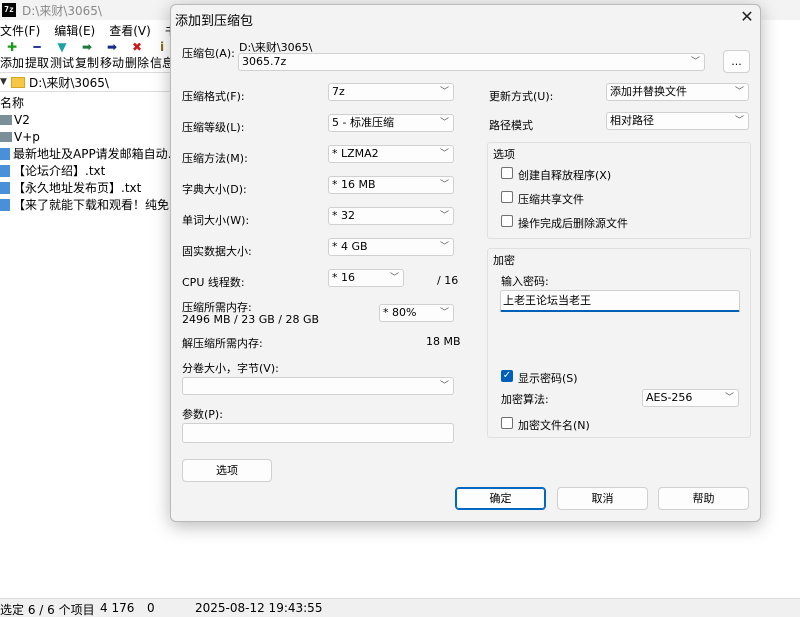 The image size is (800, 617). Describe the element at coordinates (366, 278) in the screenshot. I see `threads-select: * 16 ﹀` at that location.